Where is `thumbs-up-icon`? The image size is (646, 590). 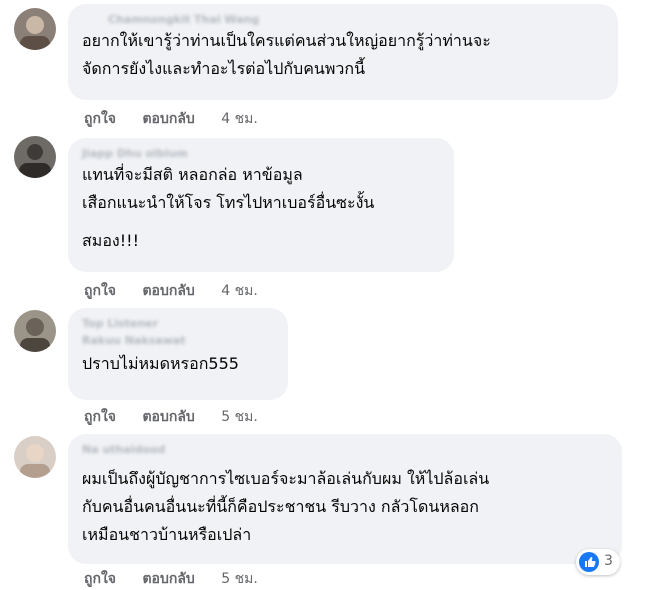
thumbs-up-icon is located at coordinates (589, 562).